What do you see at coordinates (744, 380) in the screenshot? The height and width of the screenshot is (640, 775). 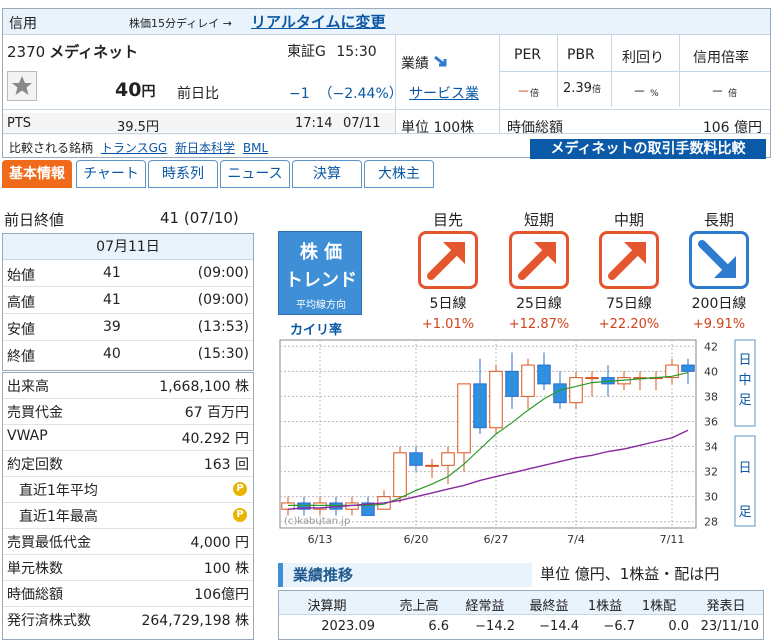 I see `side-label-char: 中` at bounding box center [744, 380].